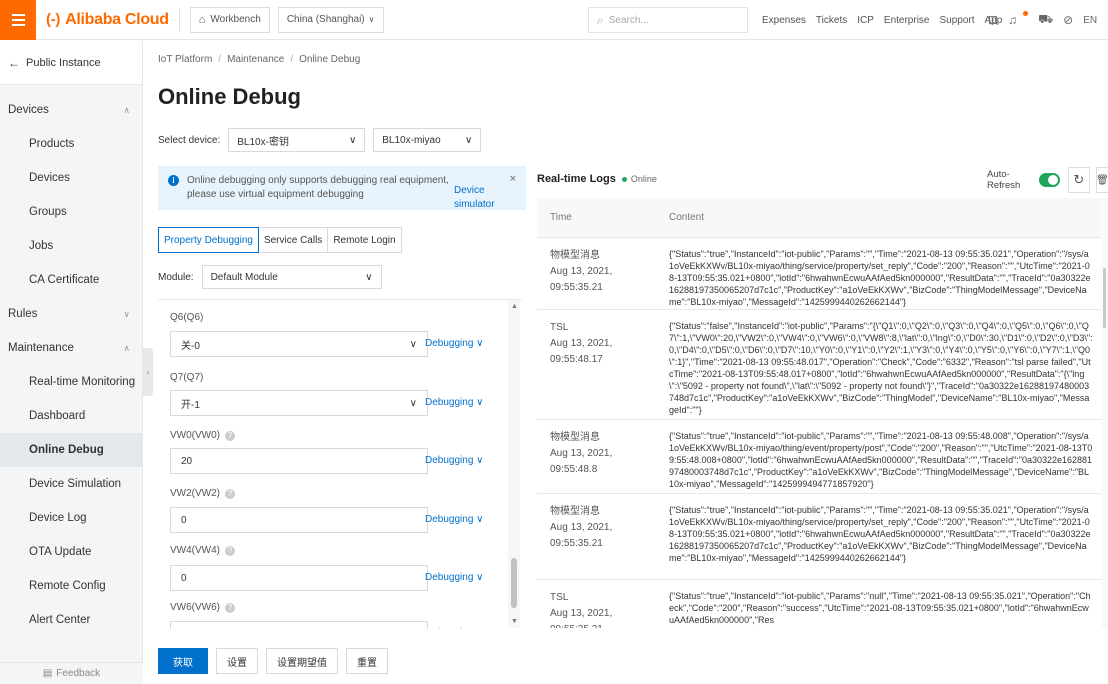  I want to click on property-vw2-input: 0, so click(299, 520).